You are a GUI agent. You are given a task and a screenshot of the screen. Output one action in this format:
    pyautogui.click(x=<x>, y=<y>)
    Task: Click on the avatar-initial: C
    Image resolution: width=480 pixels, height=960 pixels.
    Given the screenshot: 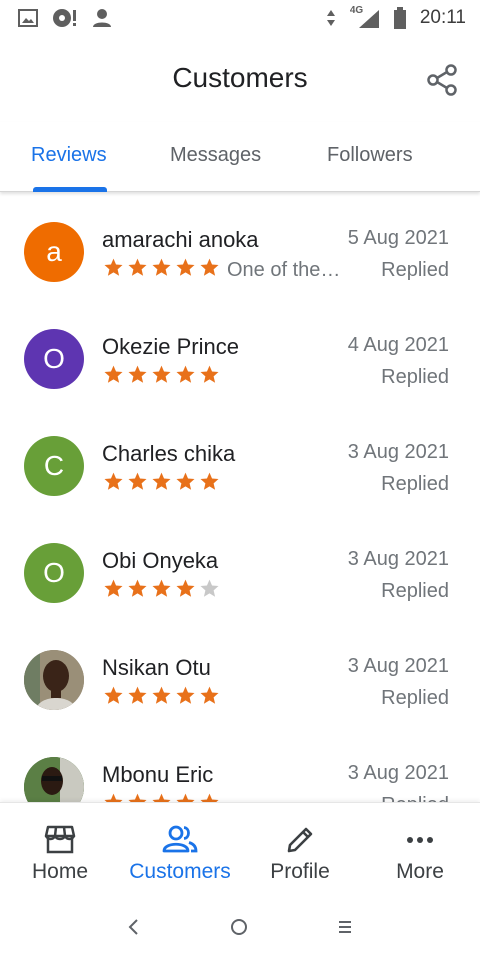 What is the action you would take?
    pyautogui.click(x=54, y=465)
    